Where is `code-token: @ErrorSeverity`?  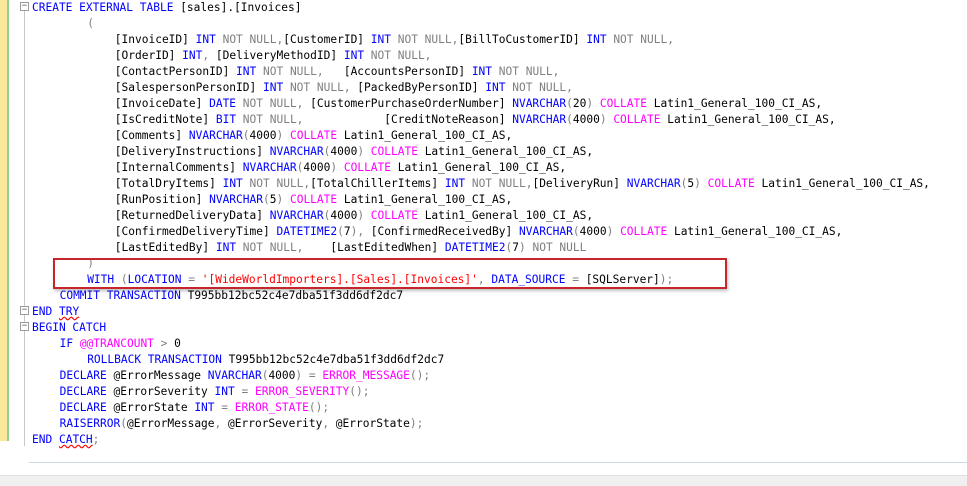 code-token: @ErrorSeverity is located at coordinates (160, 391).